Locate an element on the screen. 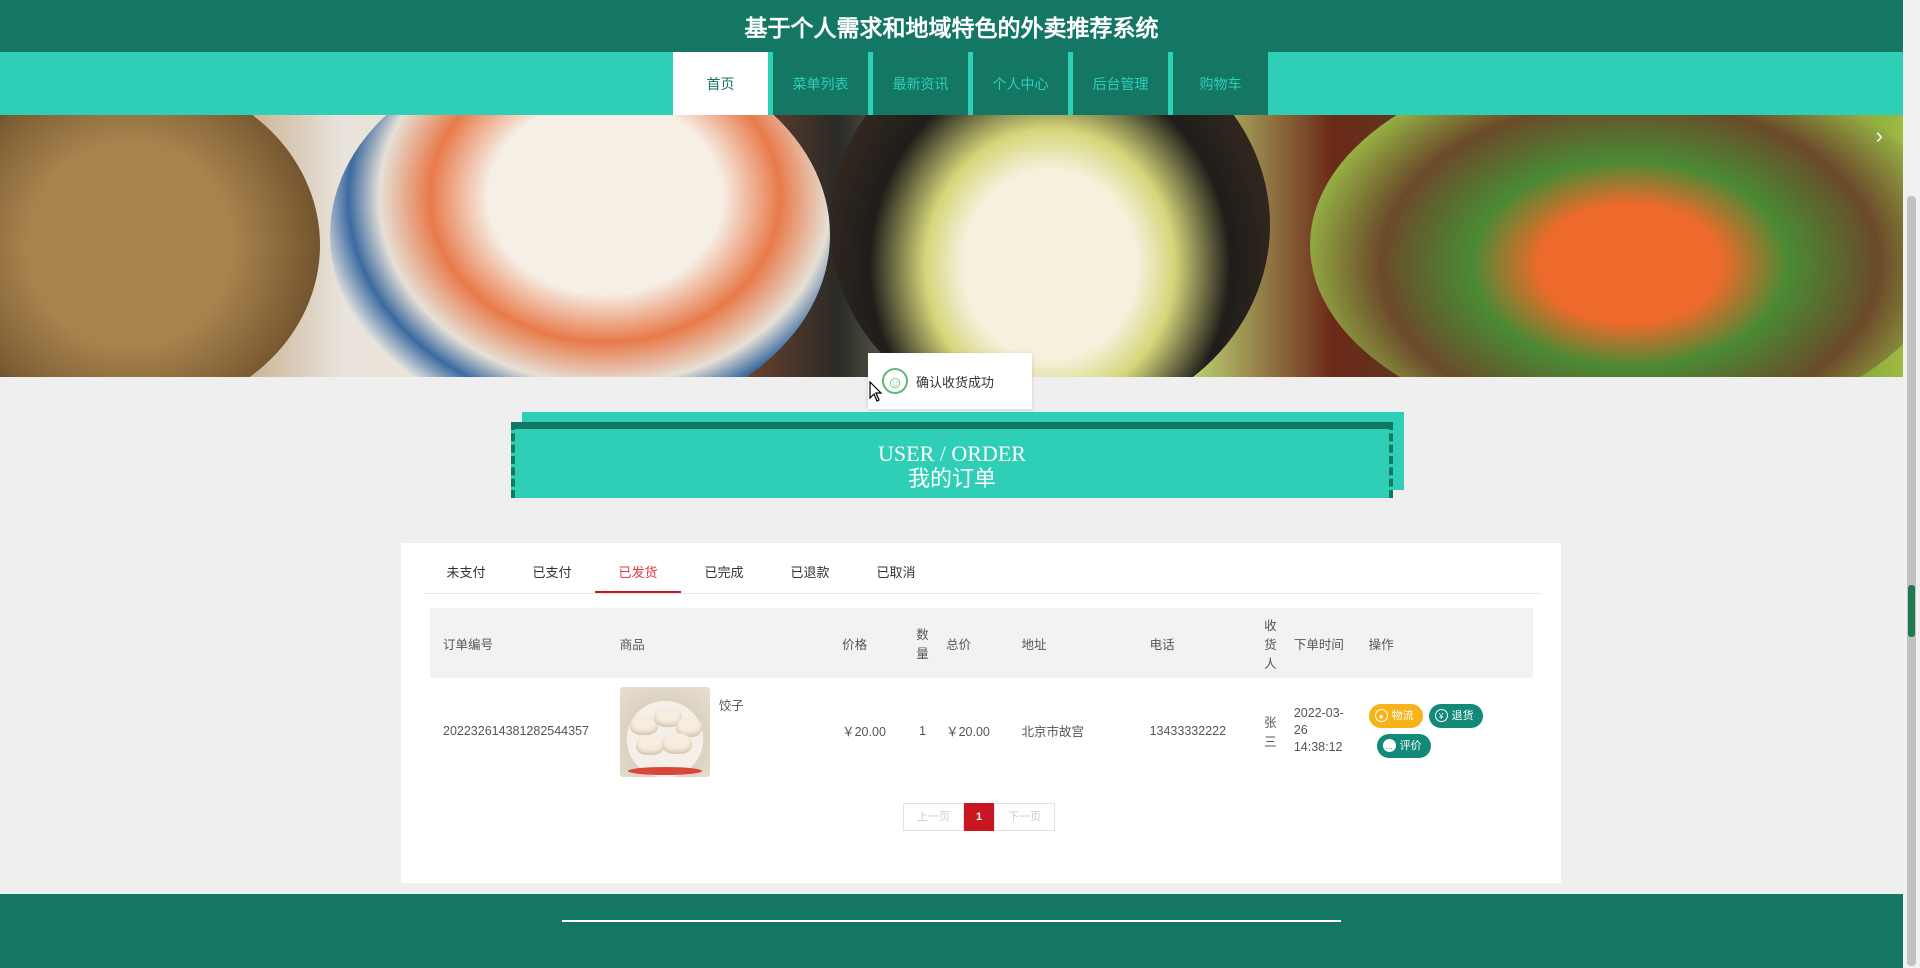 This screenshot has height=968, width=1920. yen-icon: ¥ is located at coordinates (1441, 715).